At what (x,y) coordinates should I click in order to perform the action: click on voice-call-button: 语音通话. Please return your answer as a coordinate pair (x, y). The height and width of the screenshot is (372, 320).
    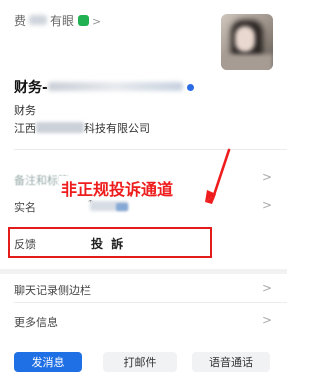
    Looking at the image, I should click on (231, 362).